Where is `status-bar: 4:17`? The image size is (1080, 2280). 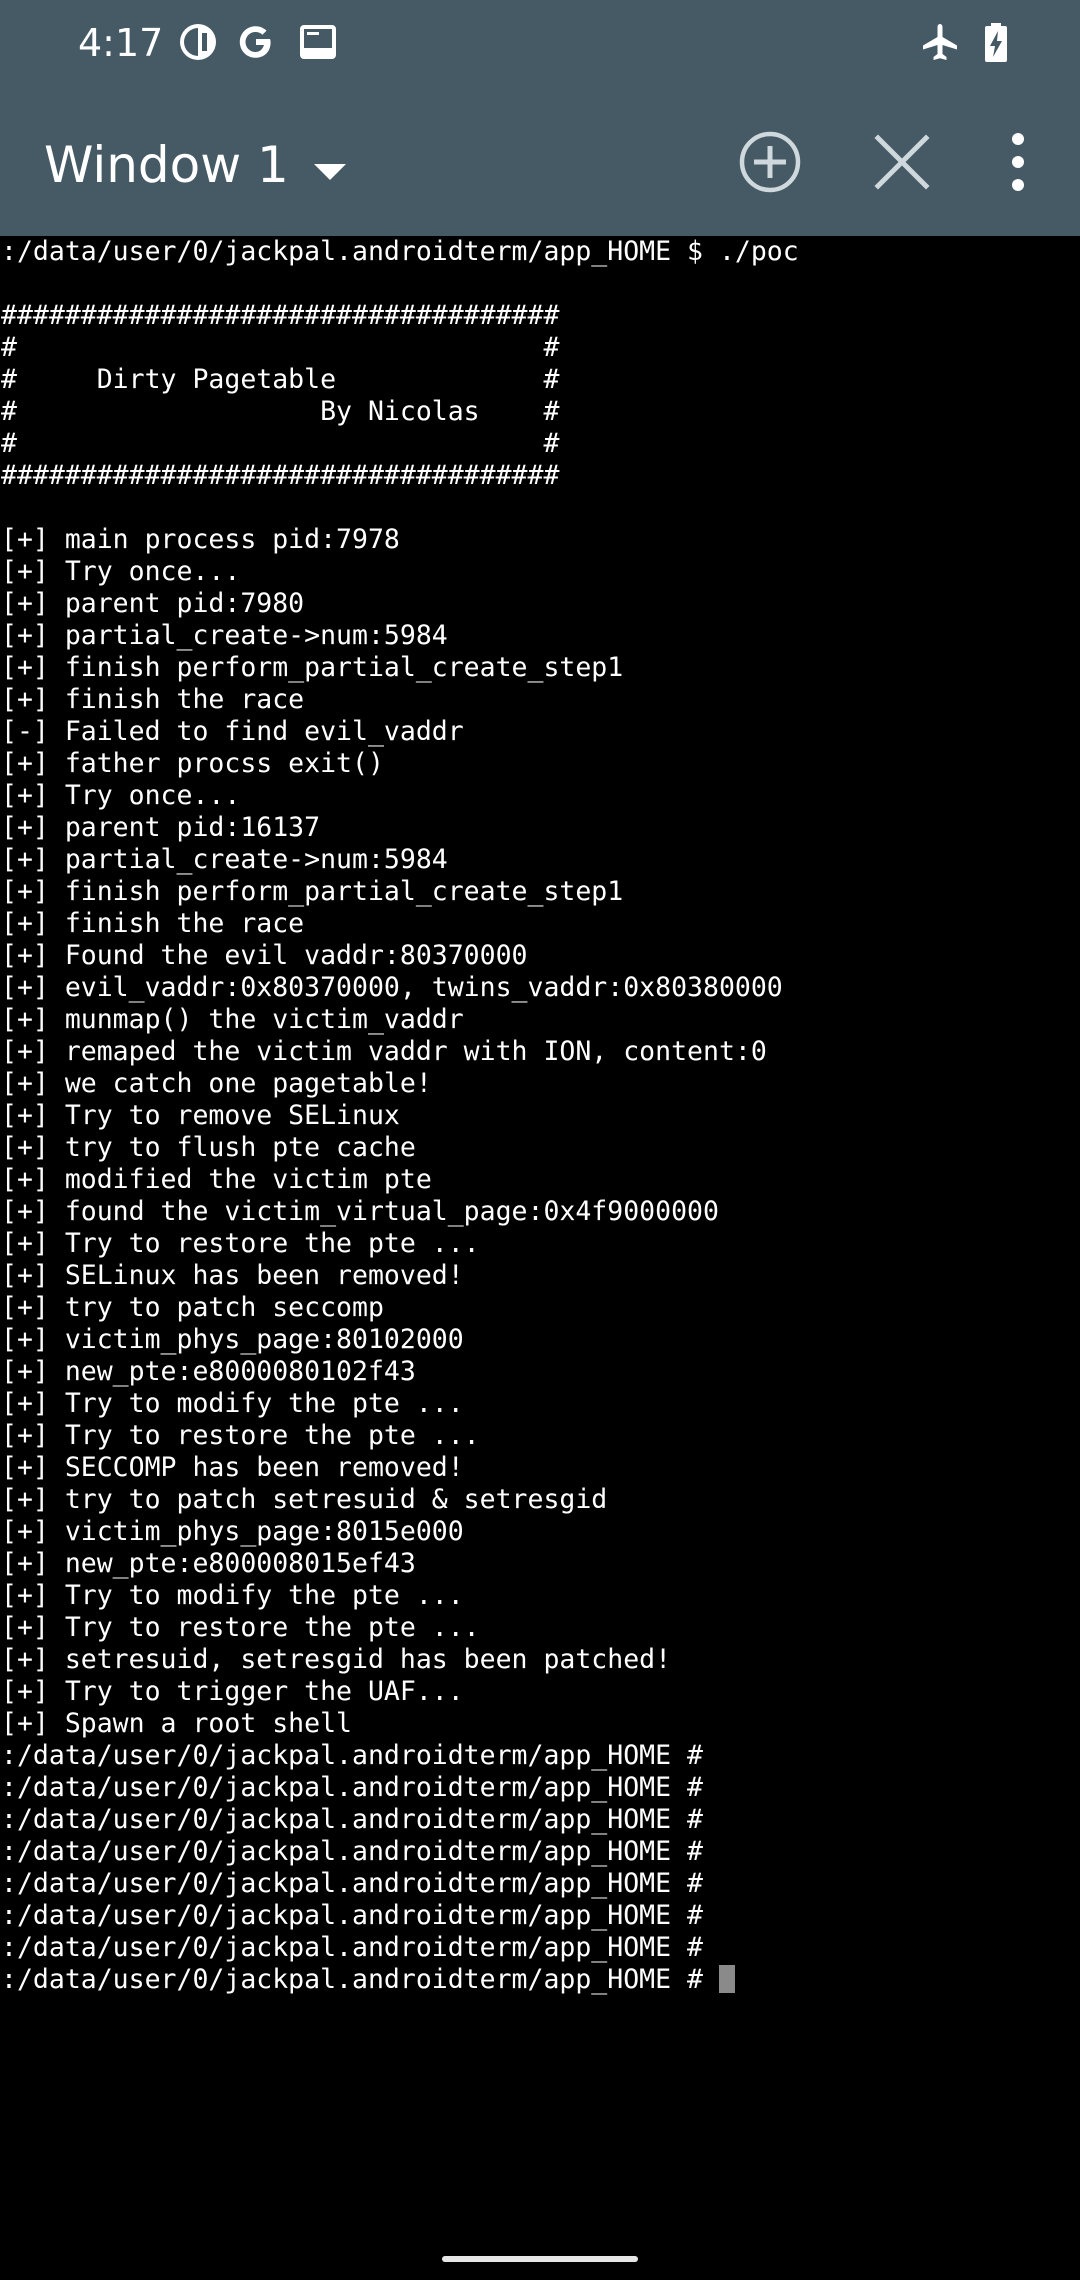
status-bar: 4:17 is located at coordinates (540, 44).